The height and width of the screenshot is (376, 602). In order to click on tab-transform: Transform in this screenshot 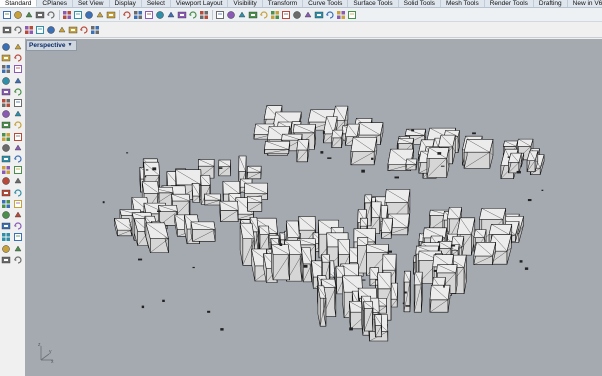, I will do `click(283, 3)`.